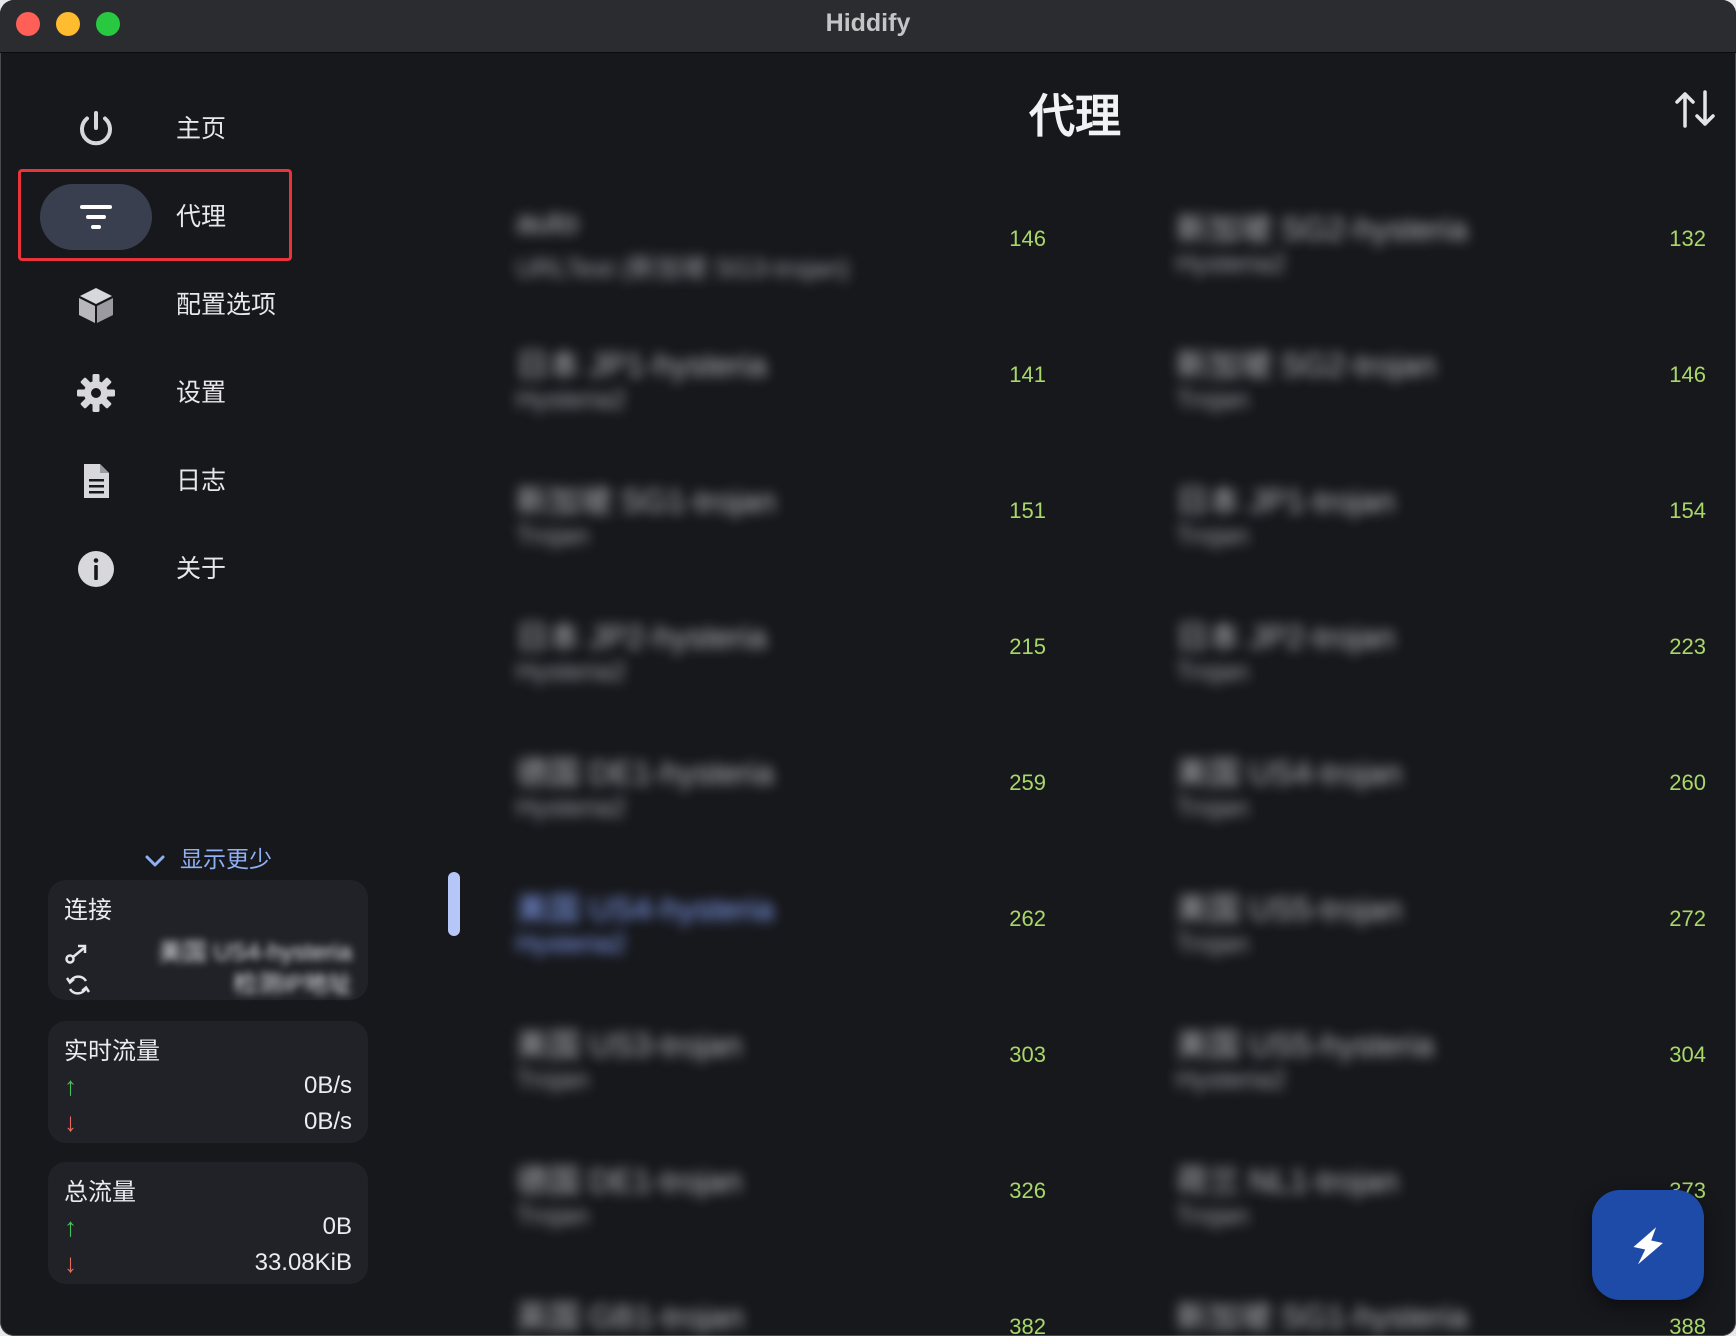 The width and height of the screenshot is (1736, 1336). I want to click on sidebar-item-profiles: 配置选项, so click(250, 305).